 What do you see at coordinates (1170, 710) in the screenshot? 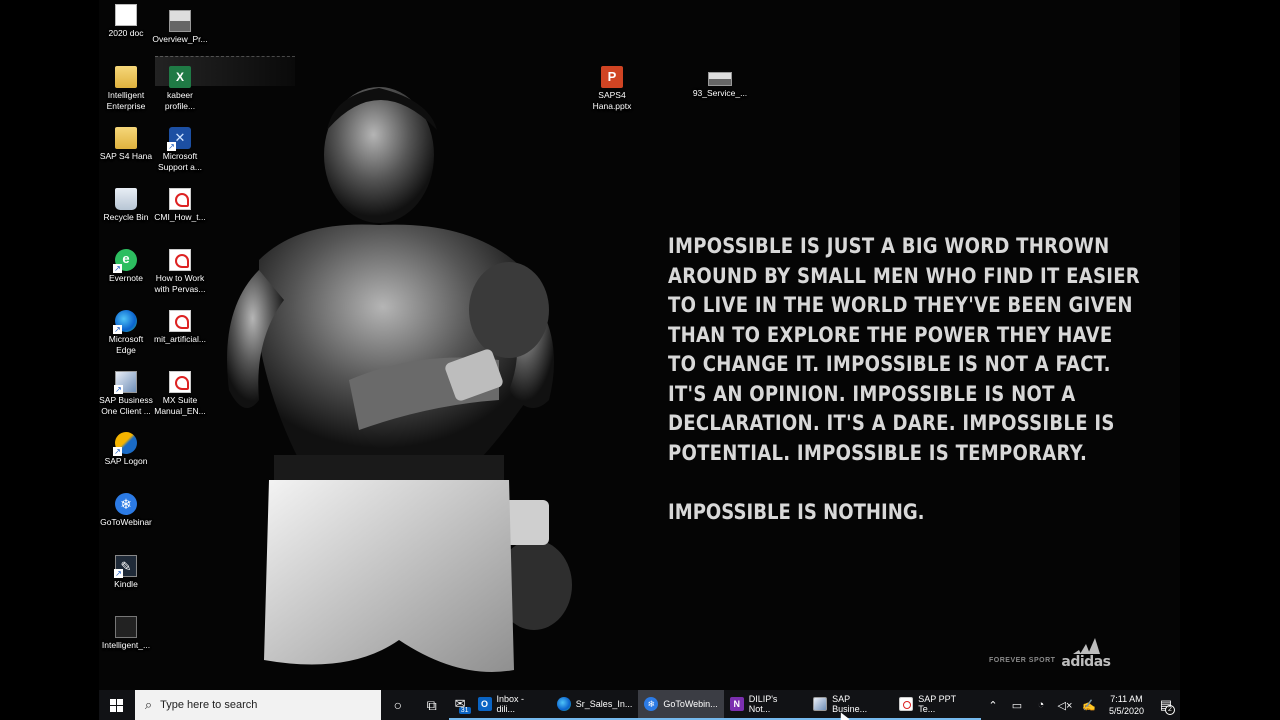
I see `notification-count: 2` at bounding box center [1170, 710].